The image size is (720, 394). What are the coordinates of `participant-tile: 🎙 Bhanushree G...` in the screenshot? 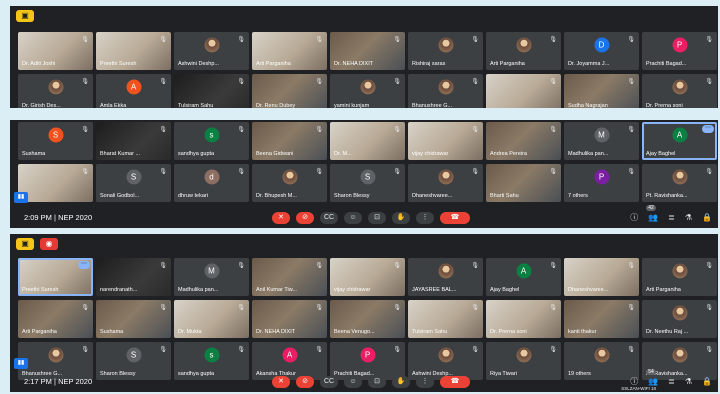 It's located at (445, 91).